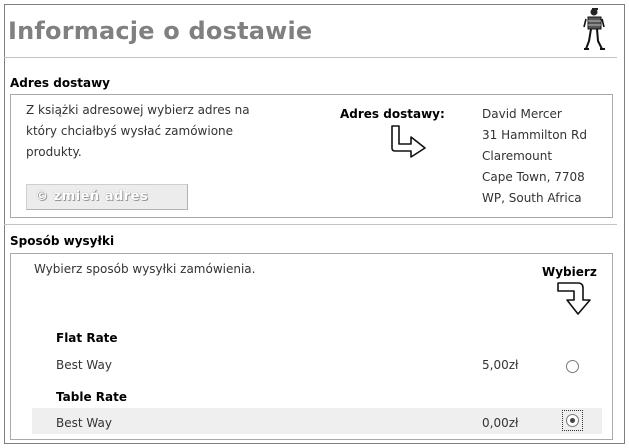  Describe the element at coordinates (310, 57) in the screenshot. I see `title-separator` at that location.